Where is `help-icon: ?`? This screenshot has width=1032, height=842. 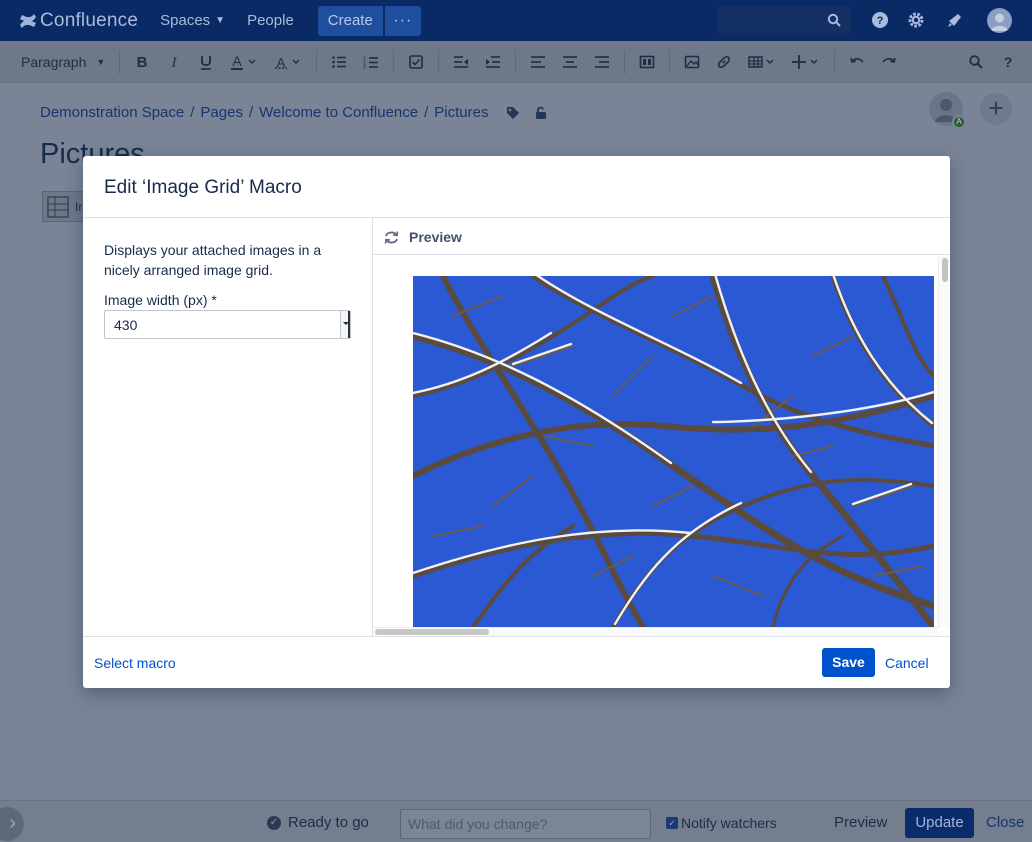
help-icon: ? is located at coordinates (880, 20).